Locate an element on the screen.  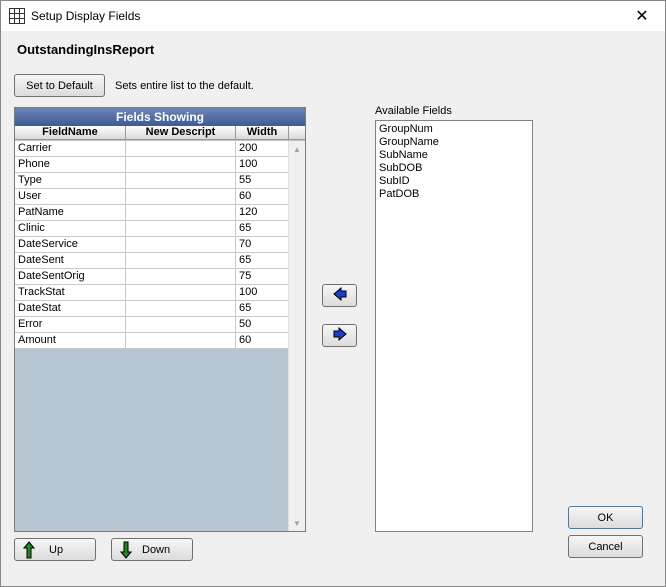
move-down-button: Down is located at coordinates (152, 549).